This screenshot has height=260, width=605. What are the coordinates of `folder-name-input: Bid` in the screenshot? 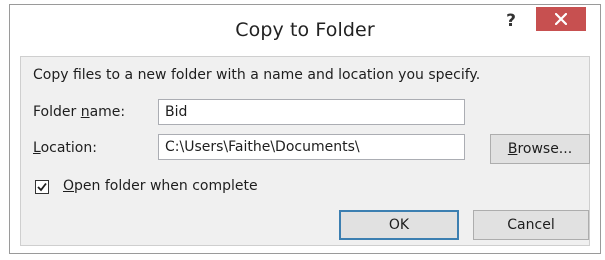 It's located at (311, 112).